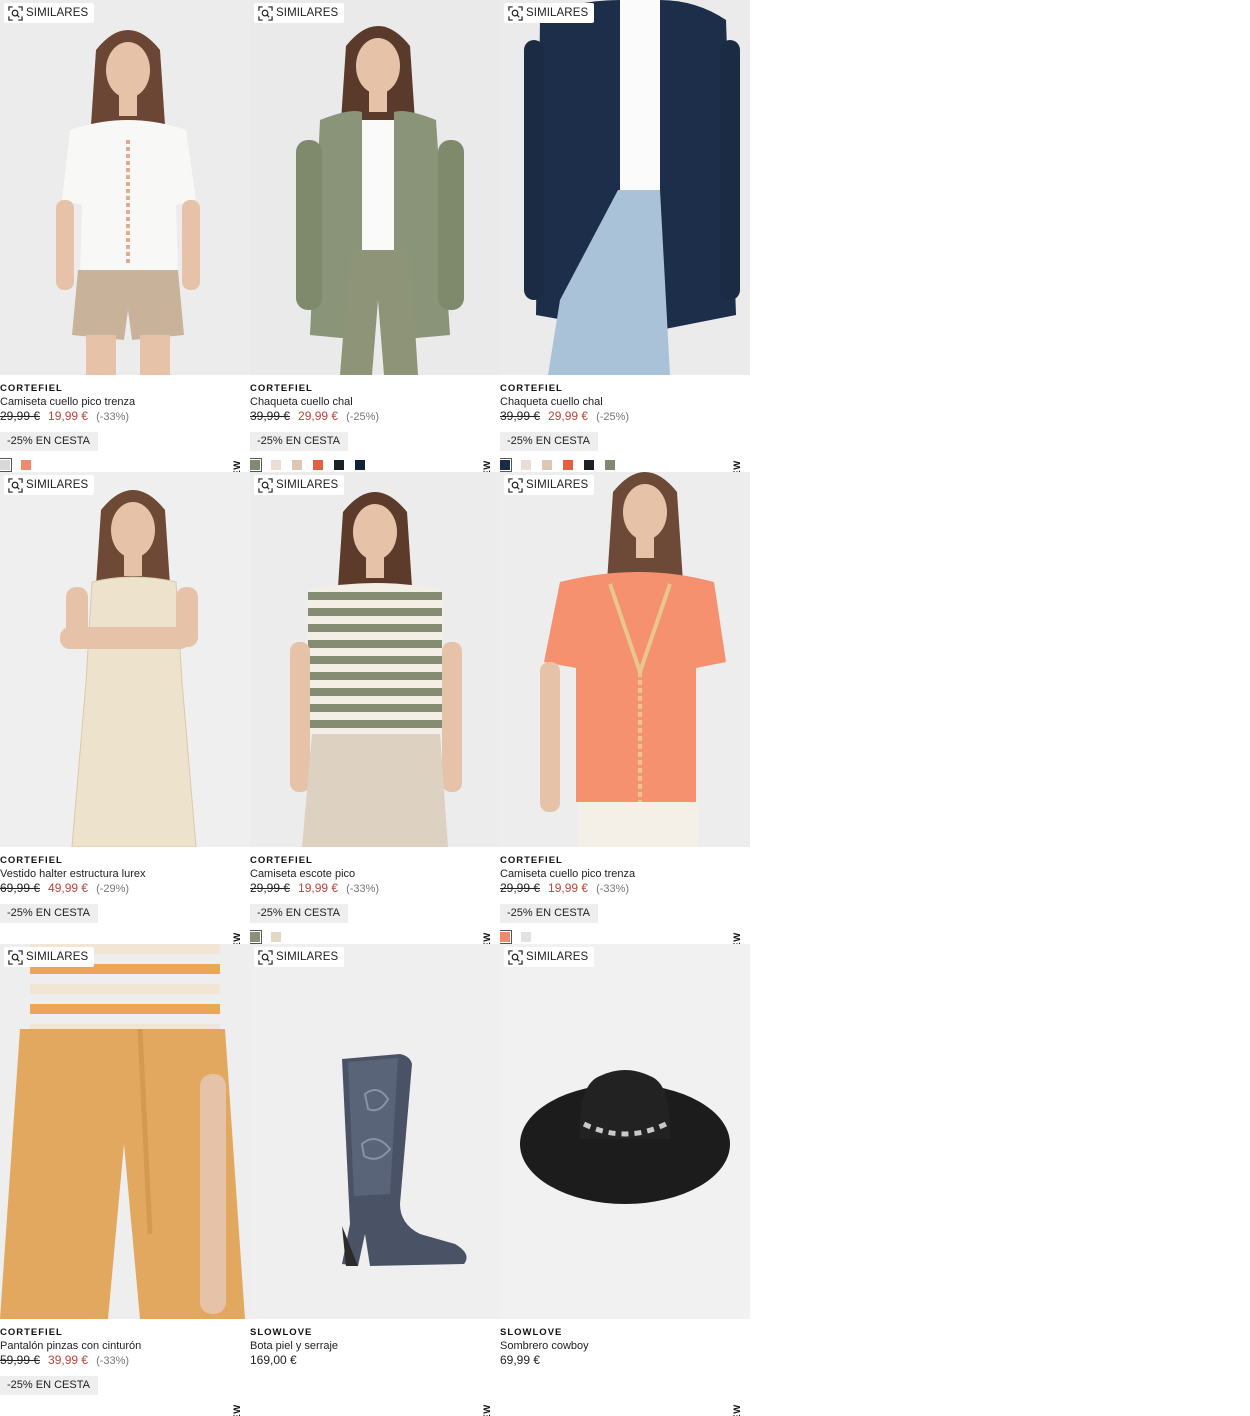 The height and width of the screenshot is (1416, 1250). I want to click on price-row: 59,99 € 39,99 € (-33%), so click(125, 1361).